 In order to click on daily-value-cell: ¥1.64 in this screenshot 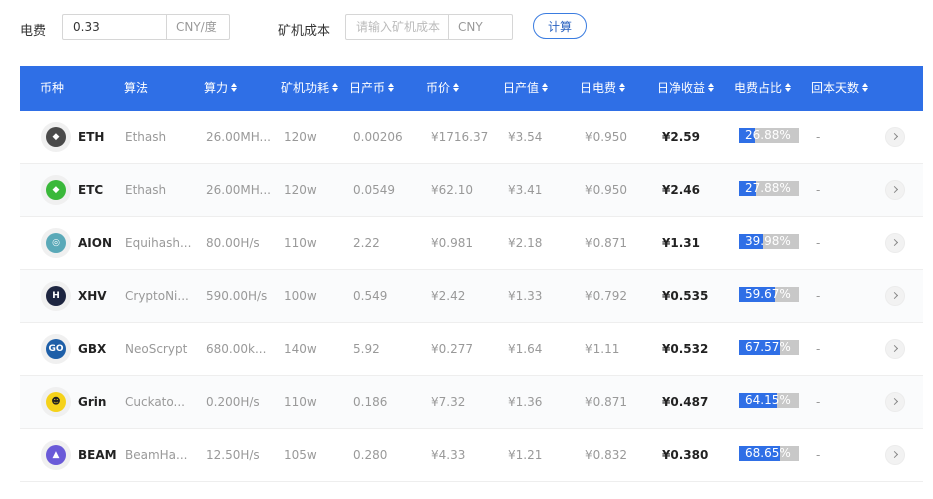, I will do `click(525, 349)`.